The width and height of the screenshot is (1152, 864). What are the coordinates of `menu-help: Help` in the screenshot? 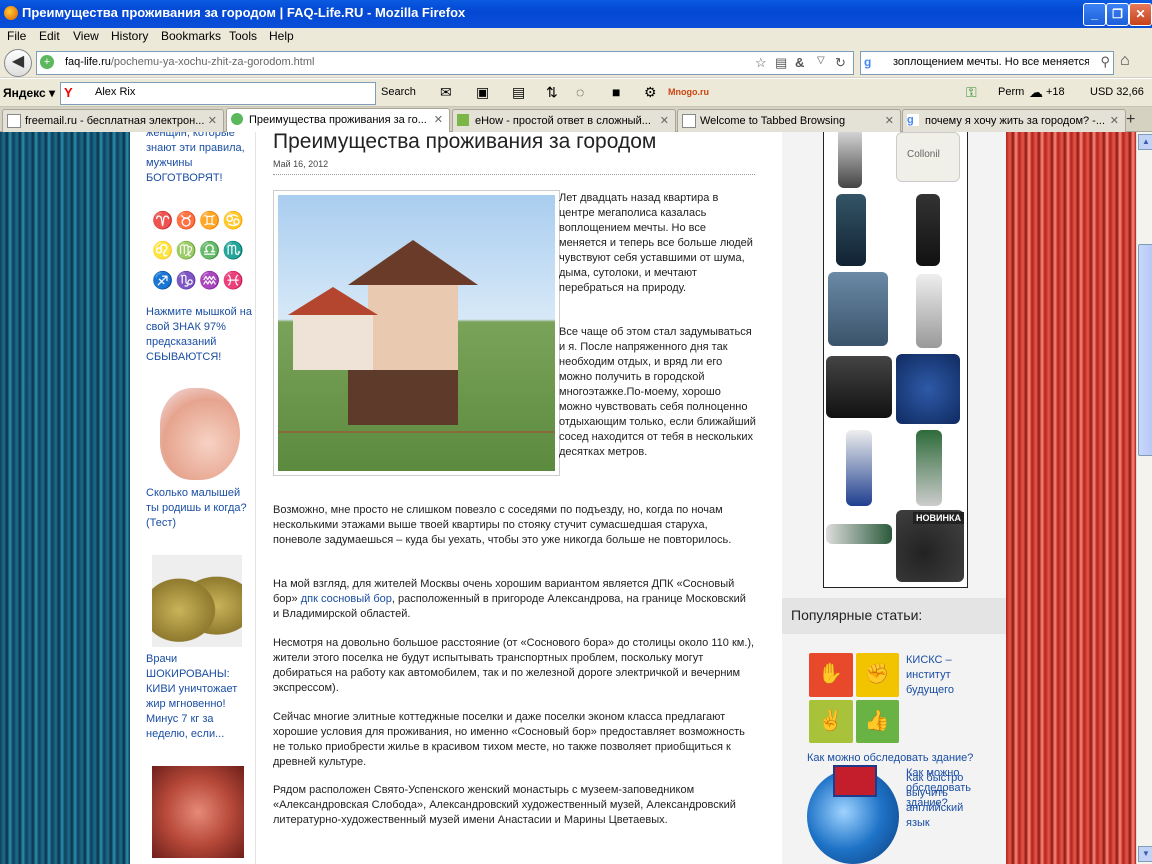 It's located at (281, 36).